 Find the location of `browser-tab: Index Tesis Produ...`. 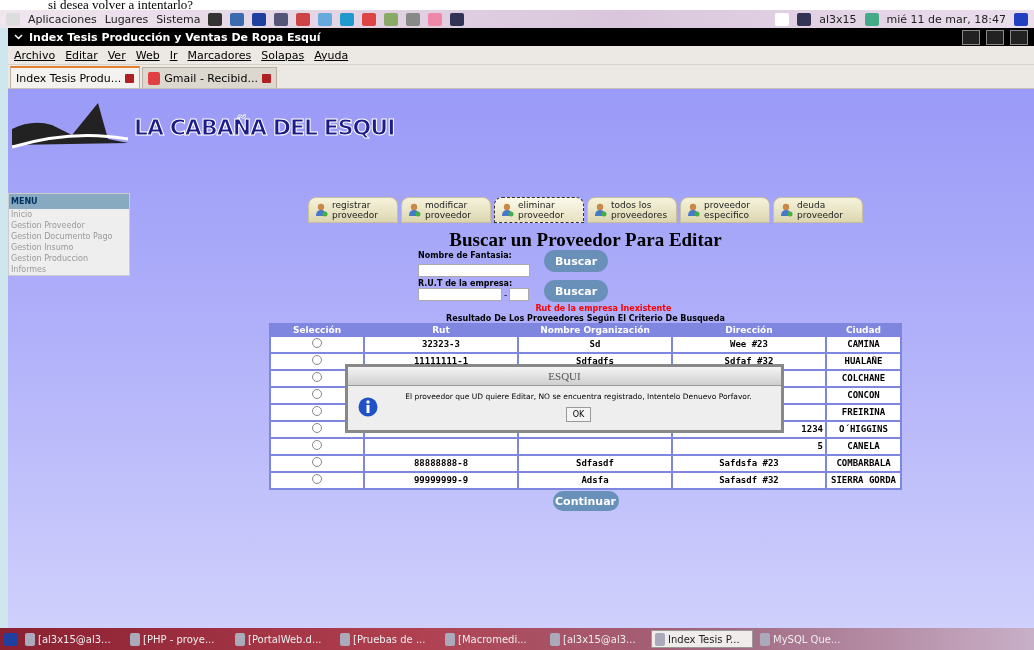

browser-tab: Index Tesis Produ... is located at coordinates (75, 77).